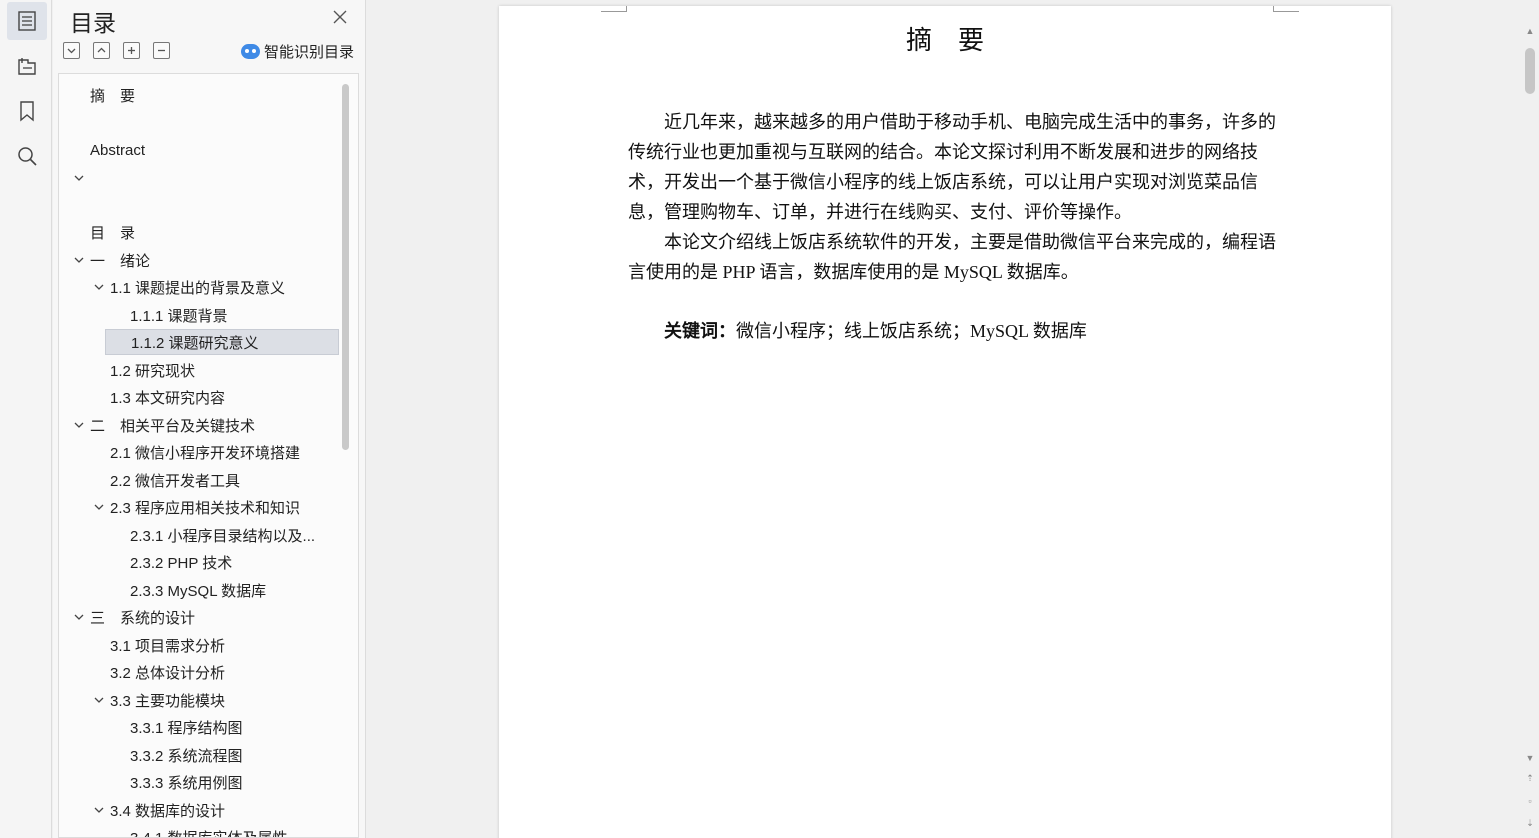  I want to click on toc-item: 2.2 微信开发者工具, so click(199, 480).